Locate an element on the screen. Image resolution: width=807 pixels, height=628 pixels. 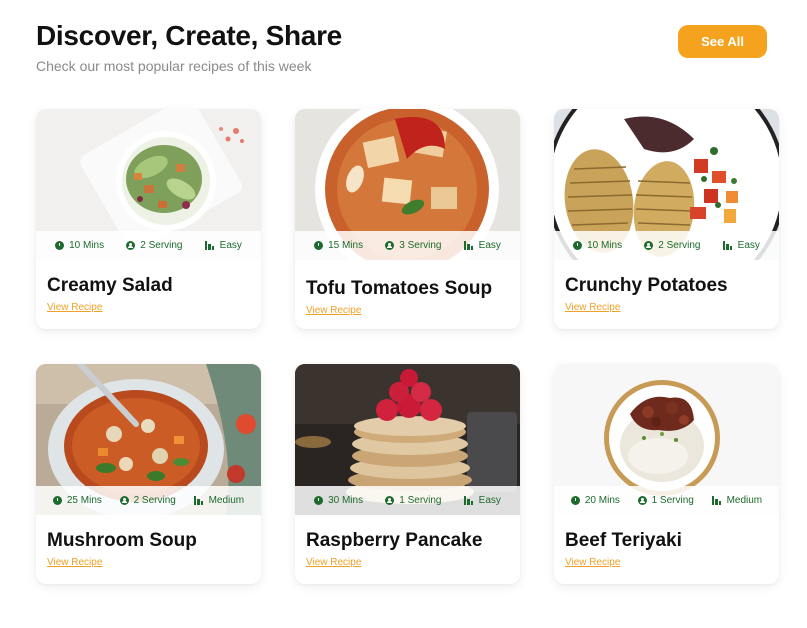
recipe-photo-tofu-tomatoes-soup: 15 Mins 3 Serving Easy is located at coordinates (407, 184).